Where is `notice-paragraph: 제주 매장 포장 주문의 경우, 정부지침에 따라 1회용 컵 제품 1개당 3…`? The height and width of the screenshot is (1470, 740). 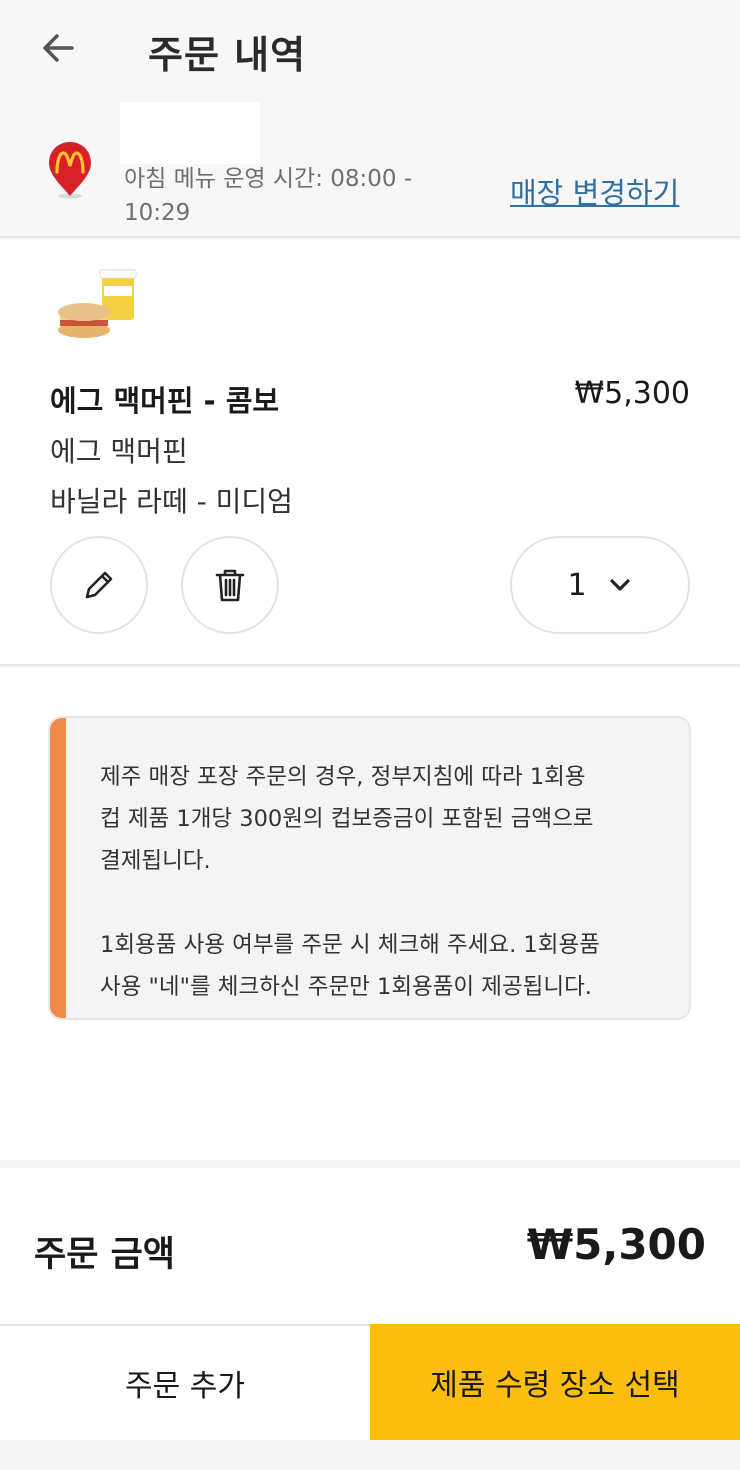
notice-paragraph: 제주 매장 포장 주문의 경우, 정부지침에 따라 1회용 컵 제품 1개당 3… is located at coordinates (347, 819).